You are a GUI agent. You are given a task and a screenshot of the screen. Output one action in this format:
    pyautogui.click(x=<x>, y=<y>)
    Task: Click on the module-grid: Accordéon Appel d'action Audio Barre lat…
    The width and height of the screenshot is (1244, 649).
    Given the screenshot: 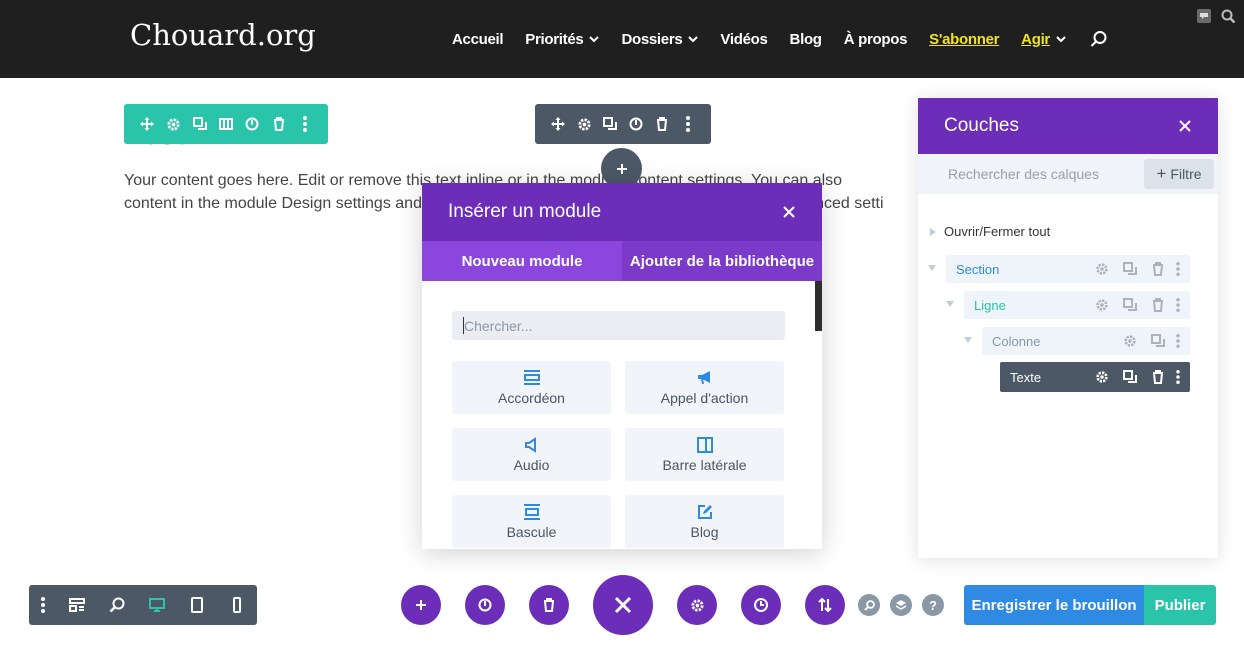 What is the action you would take?
    pyautogui.click(x=618, y=454)
    